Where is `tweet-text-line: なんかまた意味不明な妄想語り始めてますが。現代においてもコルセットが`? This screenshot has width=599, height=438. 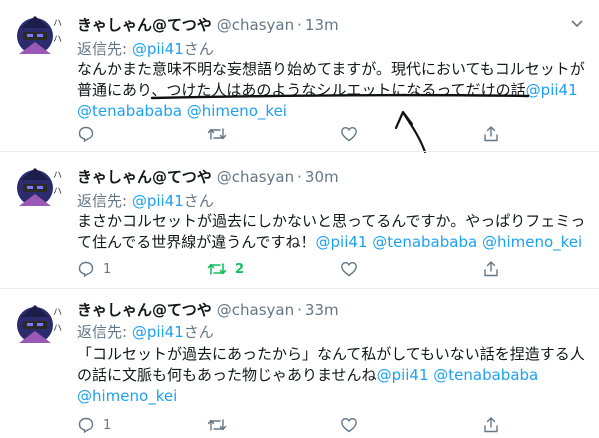 tweet-text-line: なんかまた意味不明な妄想語り始めてますが。現代においてもコルセットが is located at coordinates (331, 69).